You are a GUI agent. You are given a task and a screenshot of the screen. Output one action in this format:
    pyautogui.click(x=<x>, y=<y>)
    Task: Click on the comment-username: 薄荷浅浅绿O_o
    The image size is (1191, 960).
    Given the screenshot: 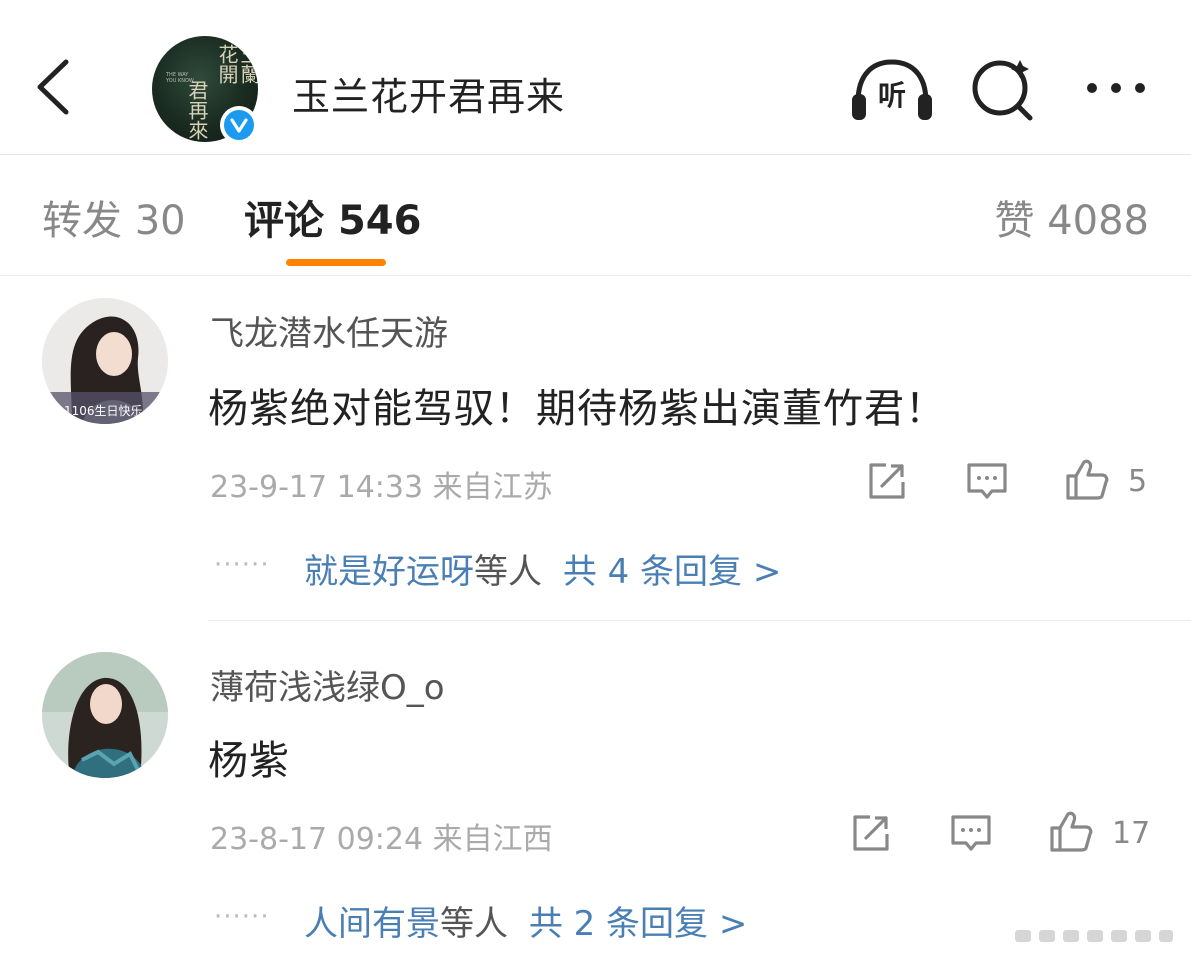 What is the action you would take?
    pyautogui.click(x=327, y=684)
    